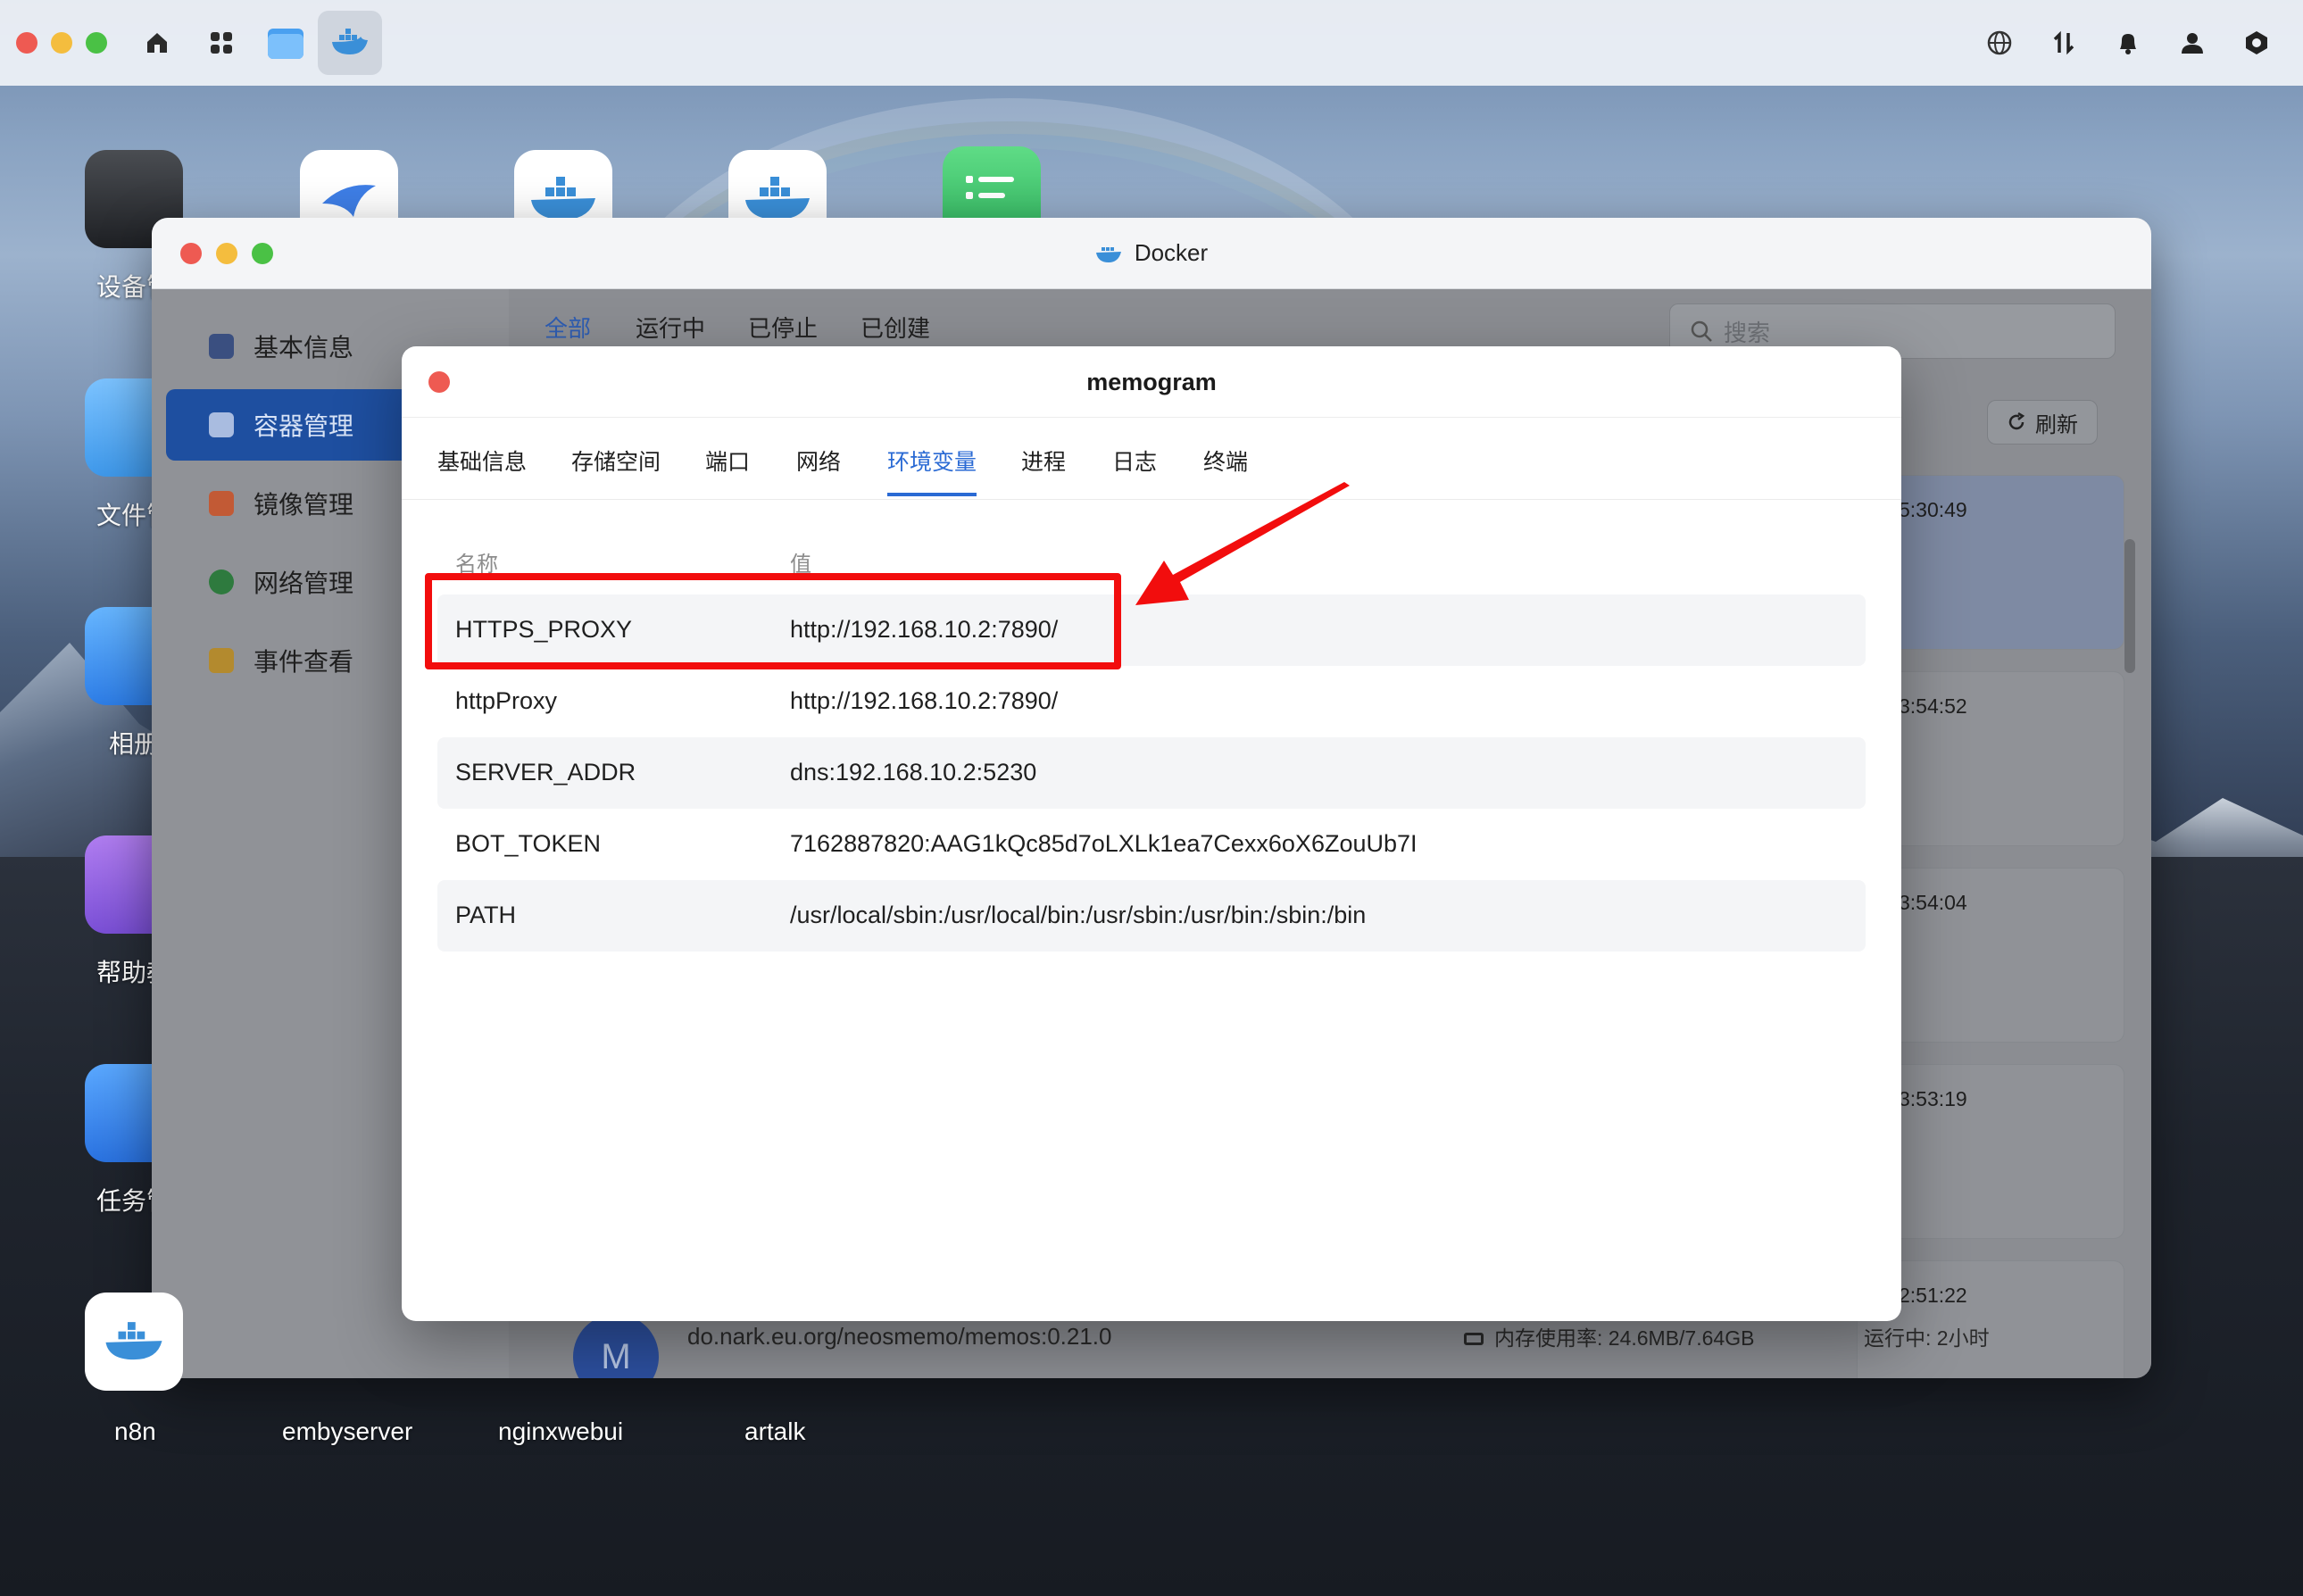 The image size is (2303, 1596). Describe the element at coordinates (221, 424) in the screenshot. I see `container-icon` at that location.